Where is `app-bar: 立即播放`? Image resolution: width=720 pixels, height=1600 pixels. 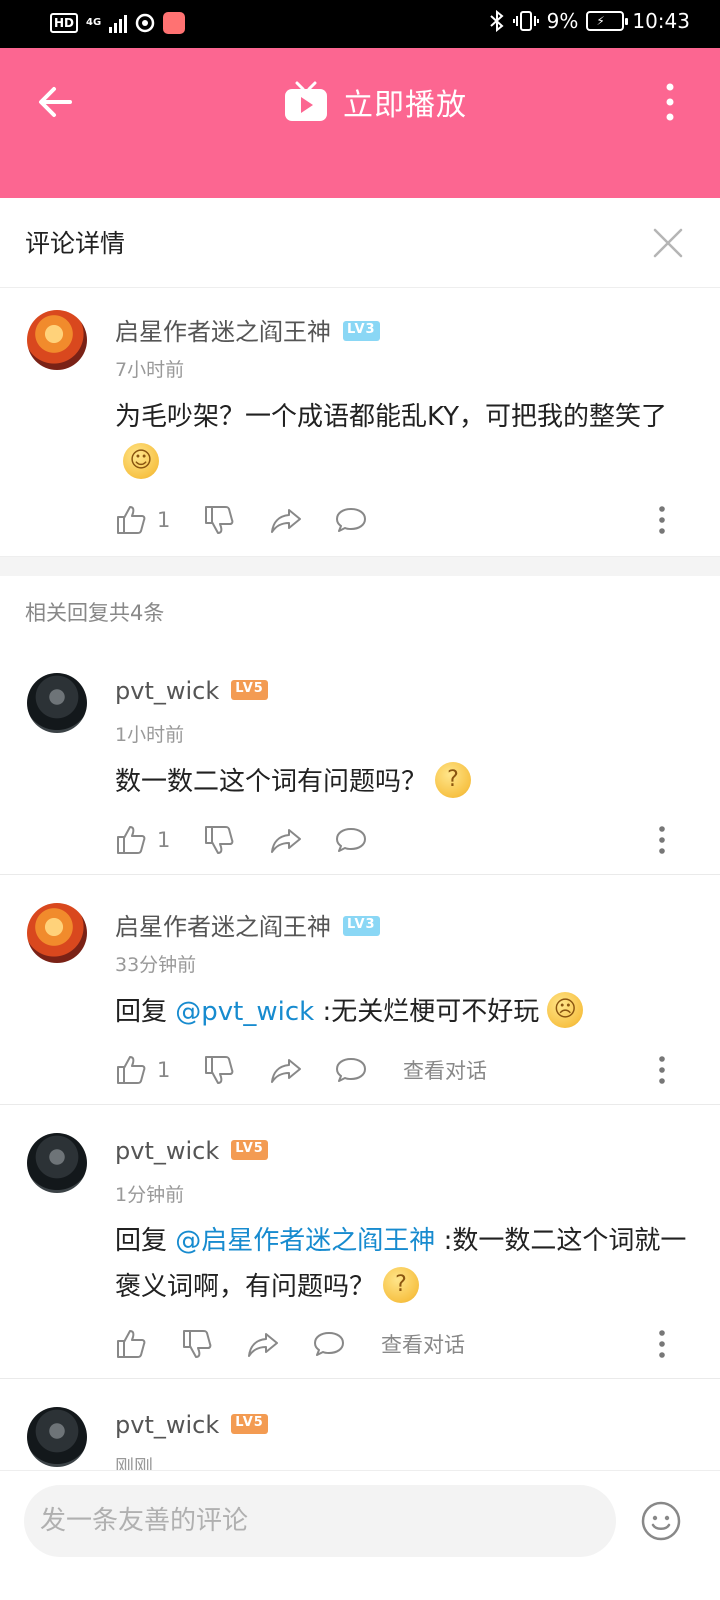 app-bar: 立即播放 is located at coordinates (360, 123).